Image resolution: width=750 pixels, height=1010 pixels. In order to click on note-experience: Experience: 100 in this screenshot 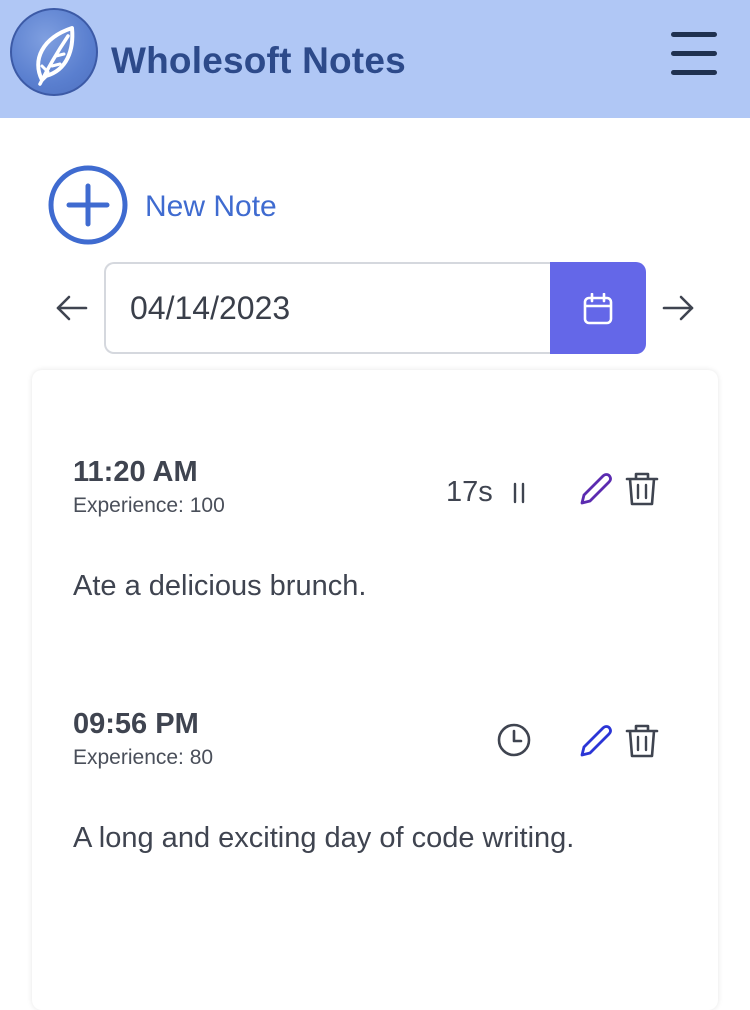, I will do `click(149, 505)`.